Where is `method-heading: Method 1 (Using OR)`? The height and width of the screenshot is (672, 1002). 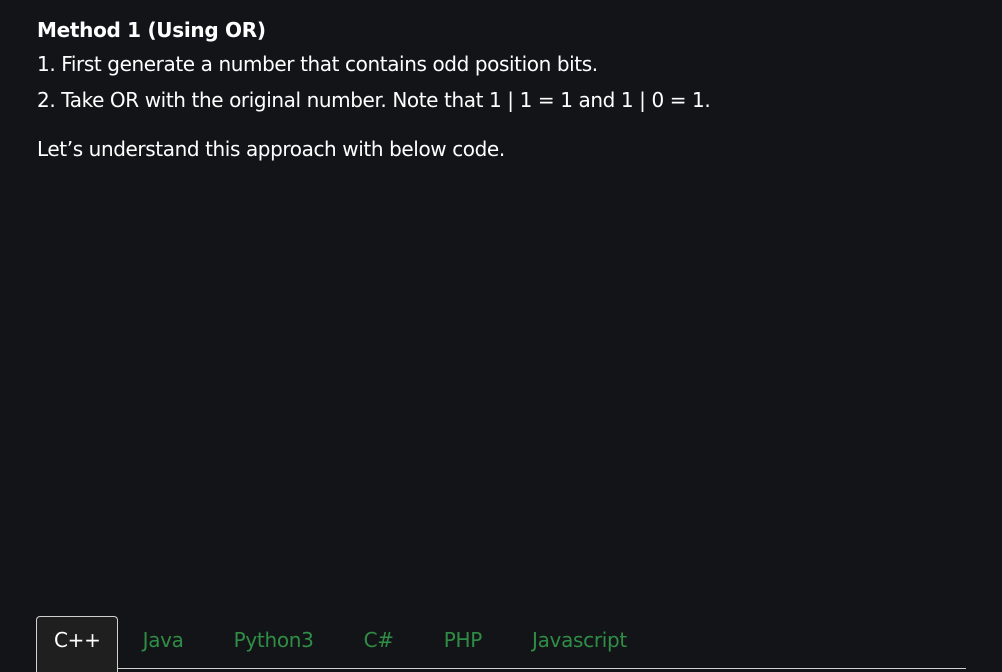
method-heading: Method 1 (Using OR) is located at coordinates (151, 30).